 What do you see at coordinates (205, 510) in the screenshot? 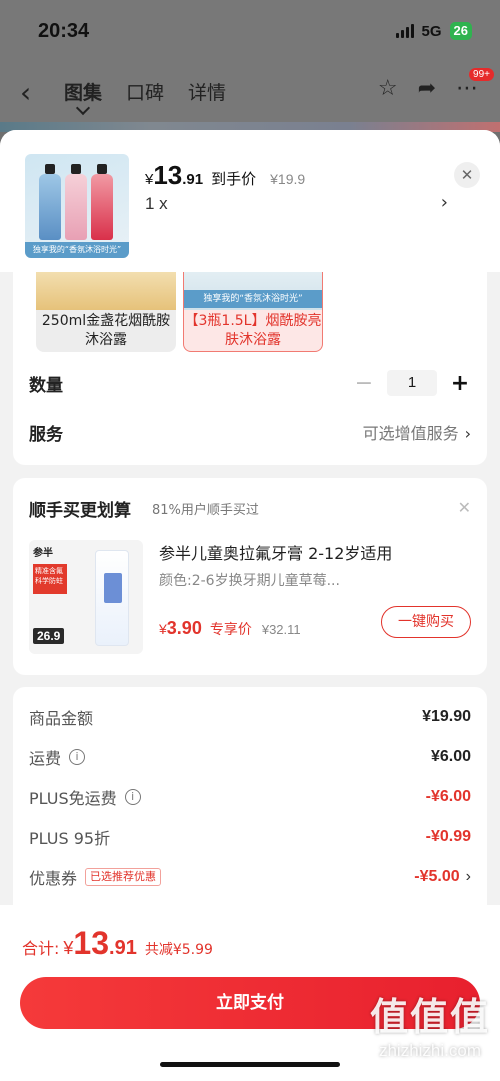
I see `recommendation-subtitle: 81%用户顺手买过` at bounding box center [205, 510].